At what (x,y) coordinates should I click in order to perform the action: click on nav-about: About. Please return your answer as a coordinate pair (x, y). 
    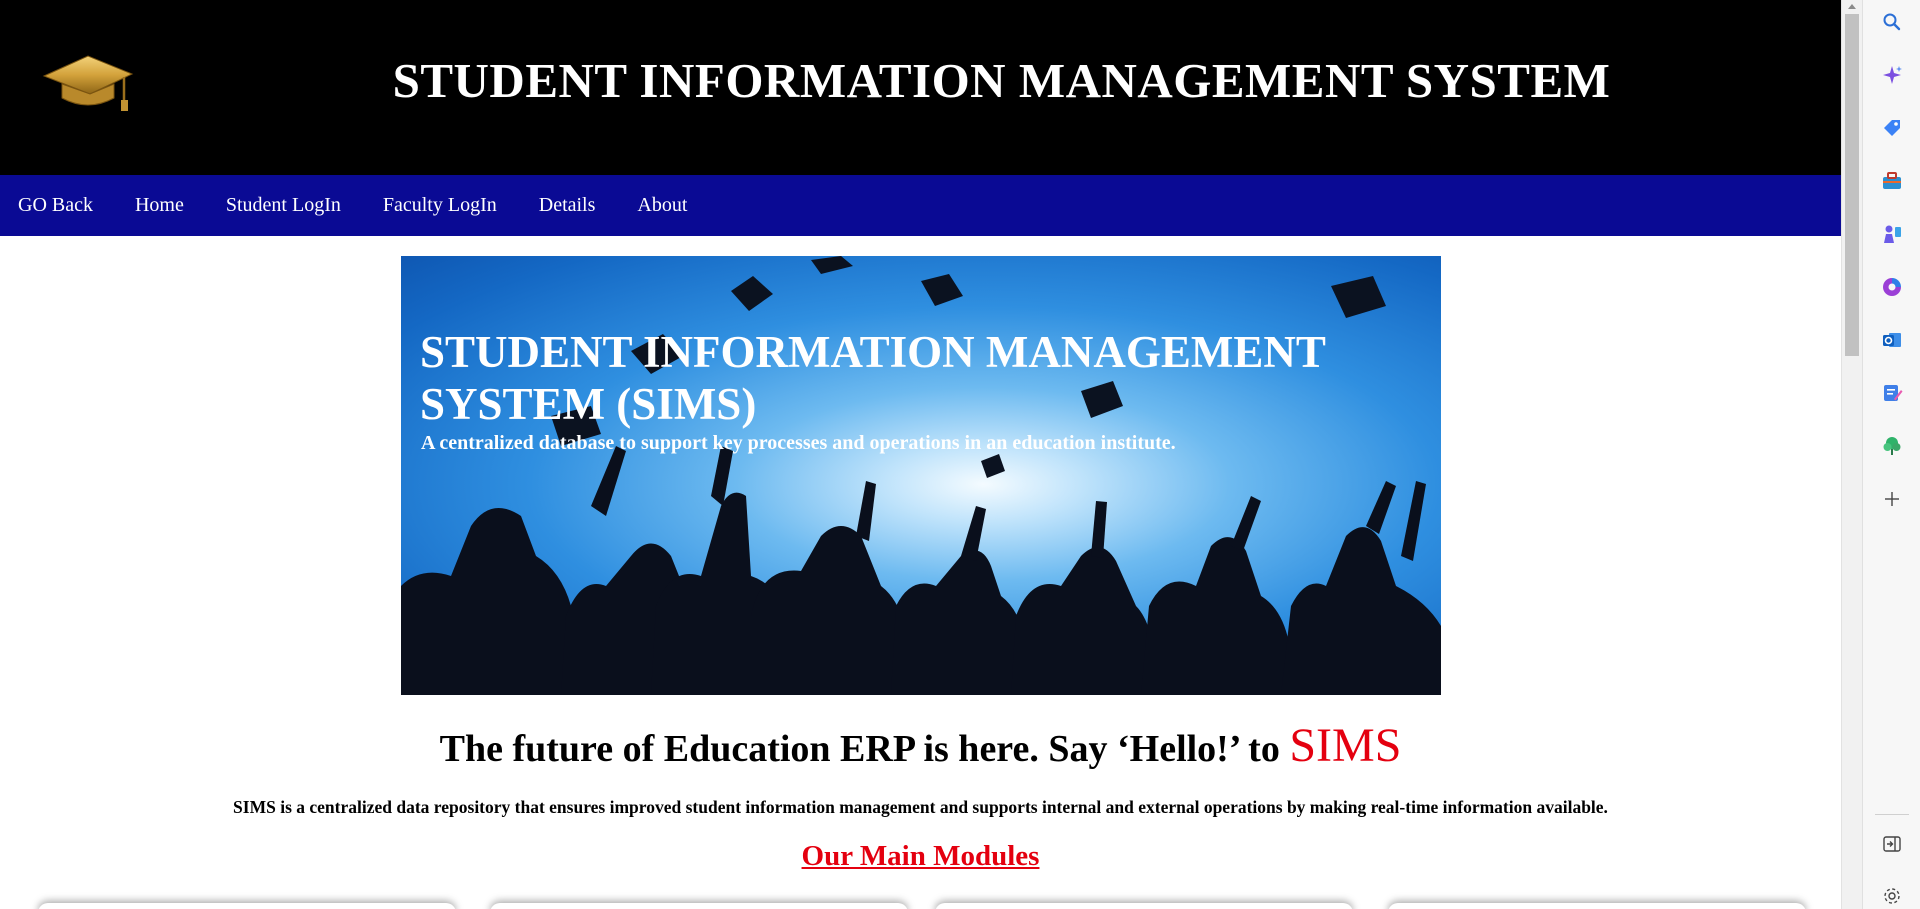
    Looking at the image, I should click on (662, 205).